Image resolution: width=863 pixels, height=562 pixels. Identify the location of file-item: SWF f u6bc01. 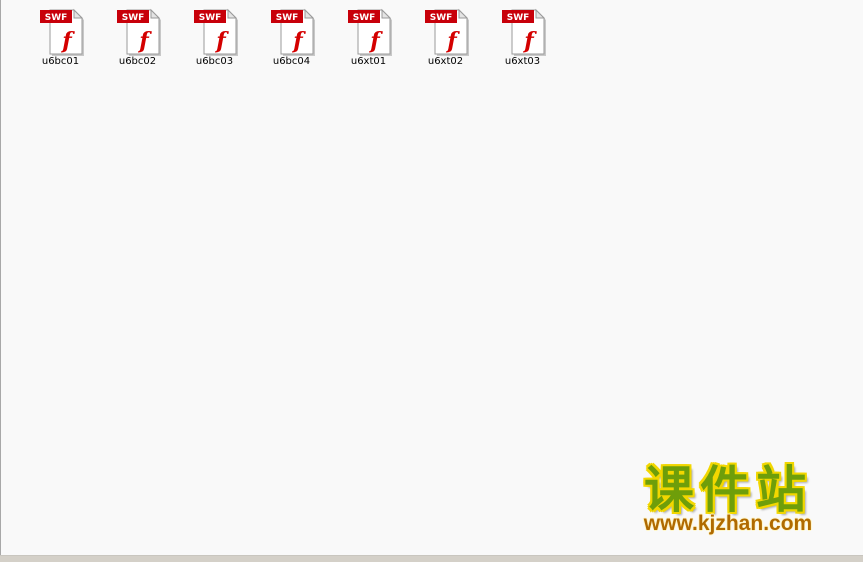
(60, 38).